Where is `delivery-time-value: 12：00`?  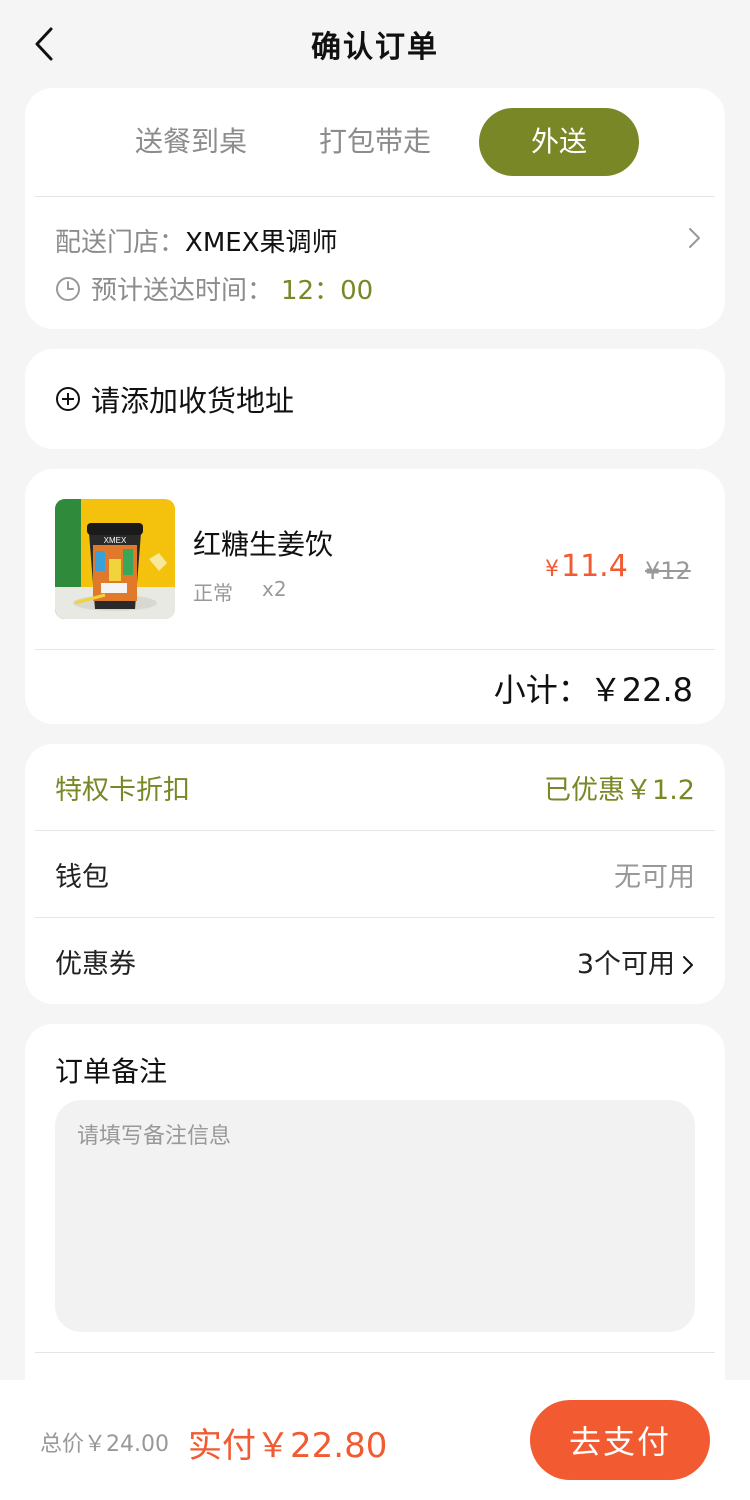
delivery-time-value: 12：00 is located at coordinates (327, 291).